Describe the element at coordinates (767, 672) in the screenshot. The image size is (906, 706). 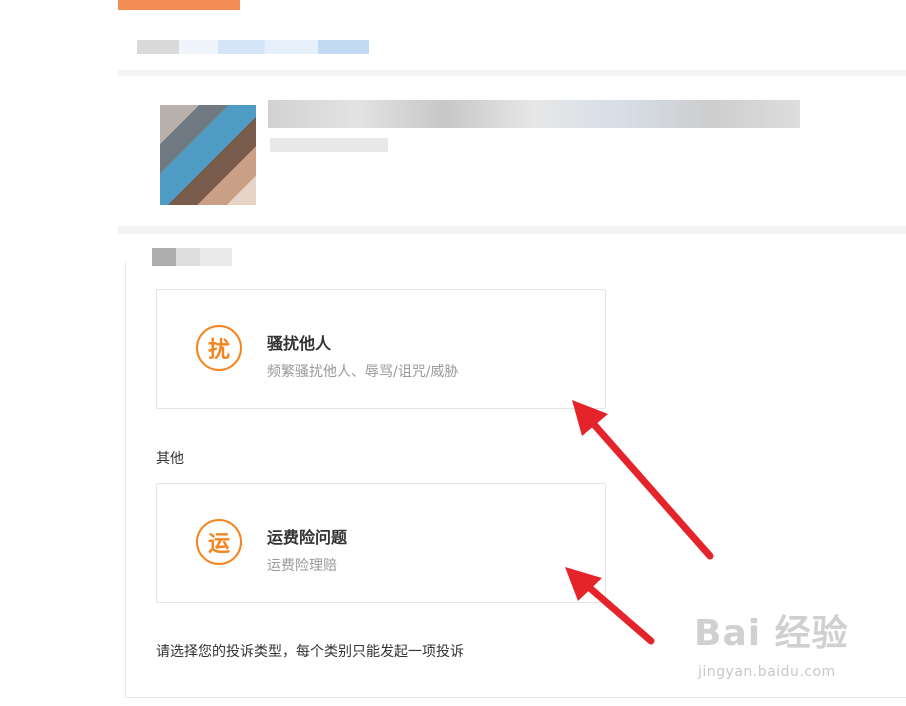
I see `watermark-url: jingyan.baidu.com` at that location.